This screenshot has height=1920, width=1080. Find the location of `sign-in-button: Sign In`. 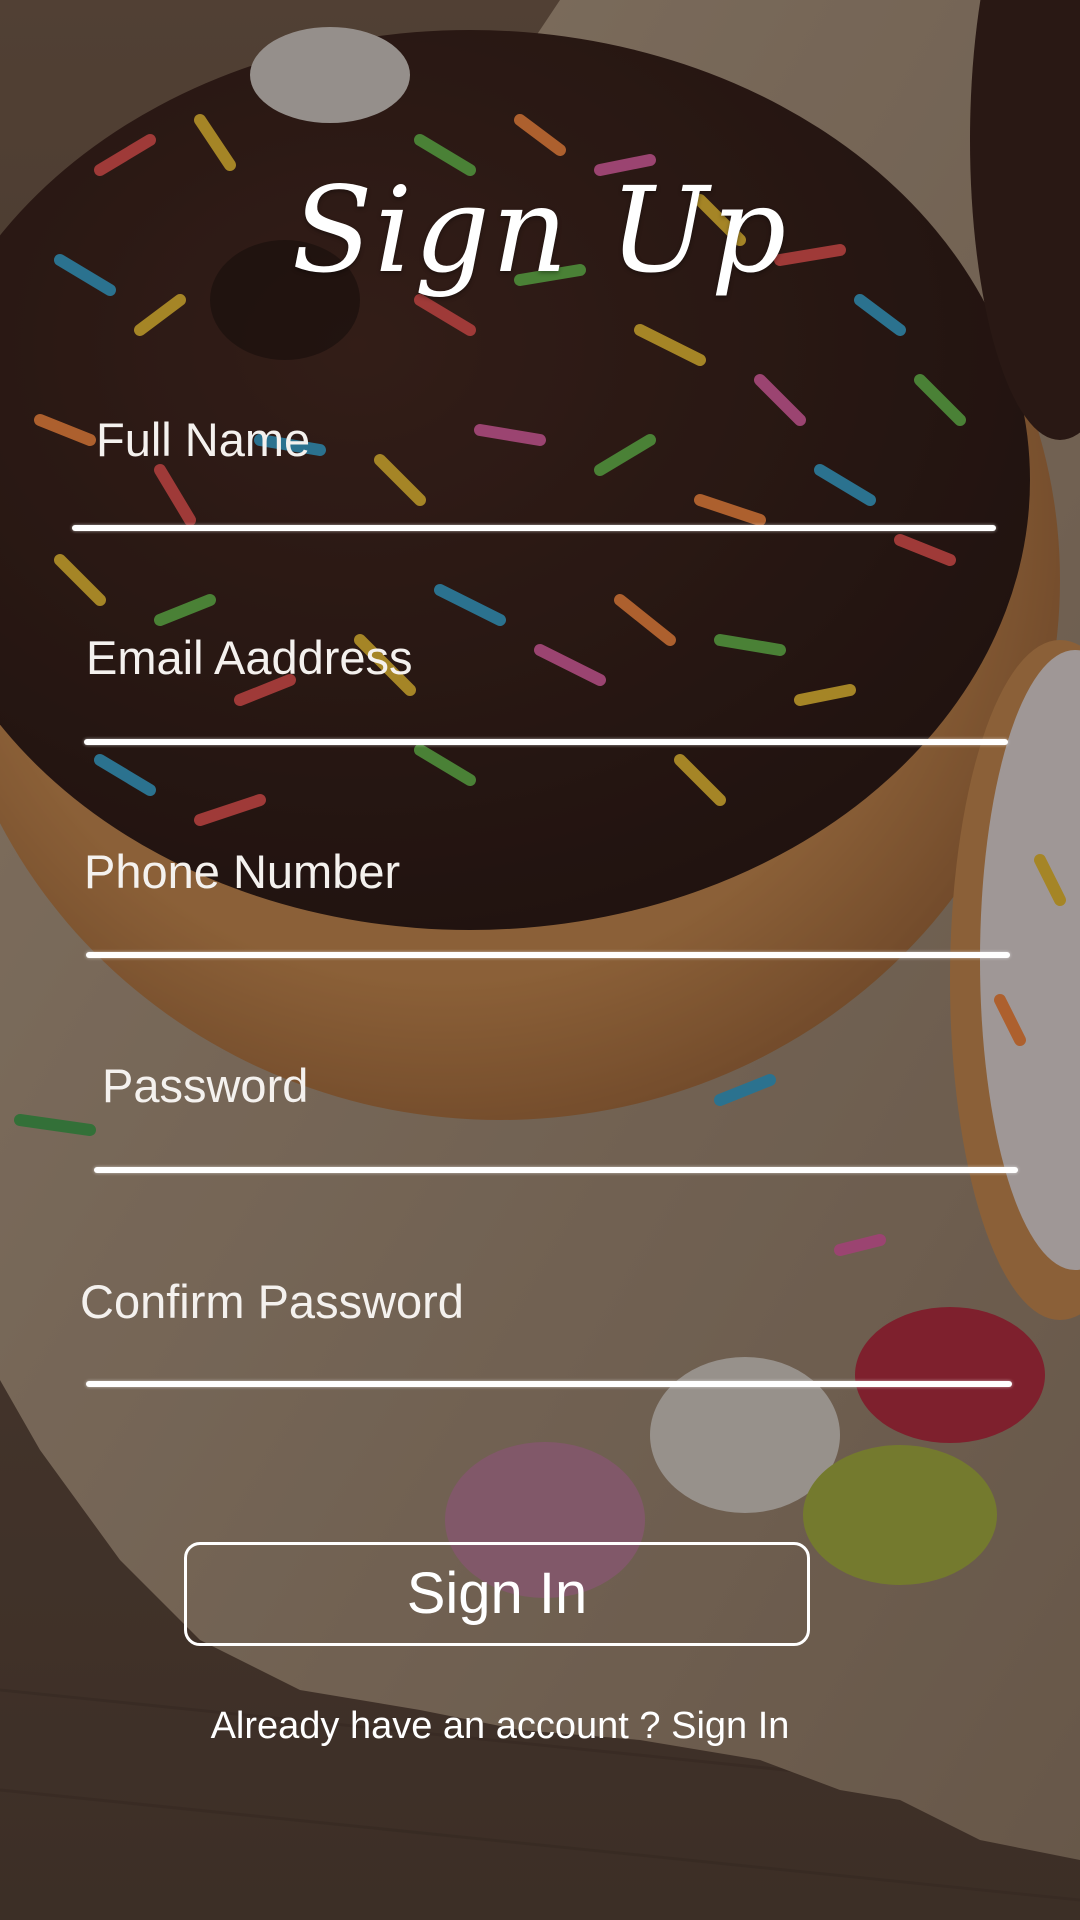

sign-in-button: Sign In is located at coordinates (497, 1594).